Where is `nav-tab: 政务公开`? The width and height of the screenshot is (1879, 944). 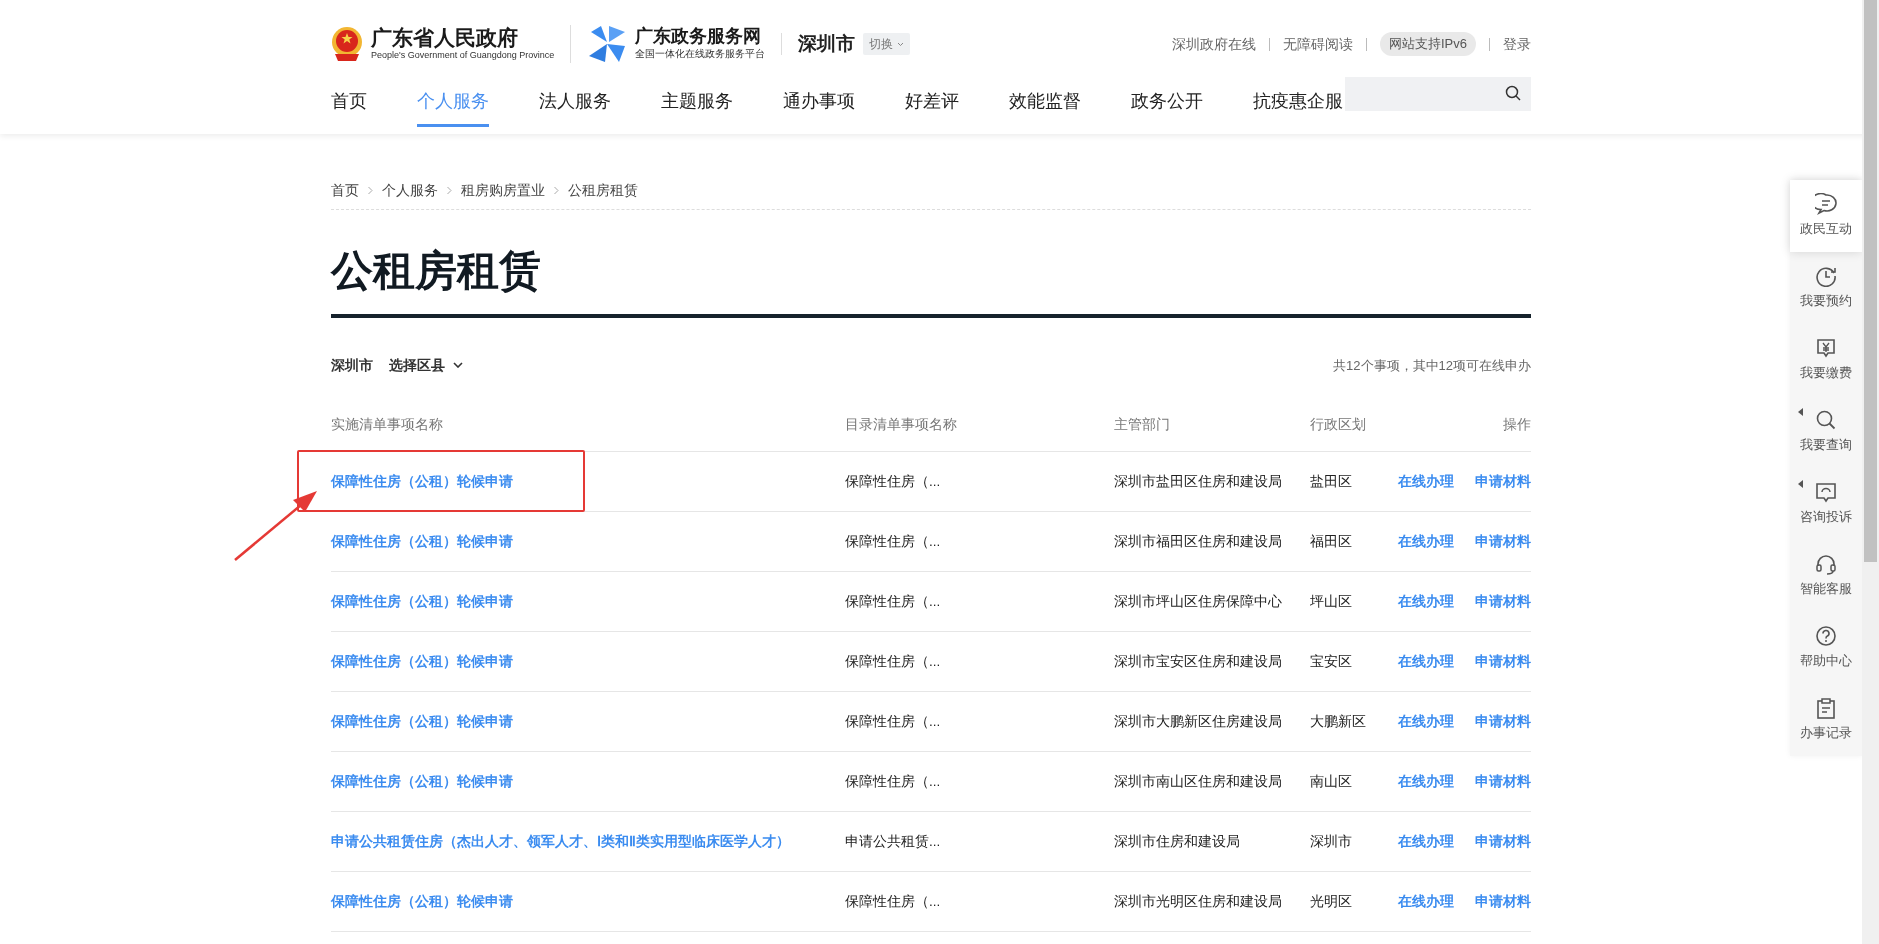 nav-tab: 政务公开 is located at coordinates (1167, 107).